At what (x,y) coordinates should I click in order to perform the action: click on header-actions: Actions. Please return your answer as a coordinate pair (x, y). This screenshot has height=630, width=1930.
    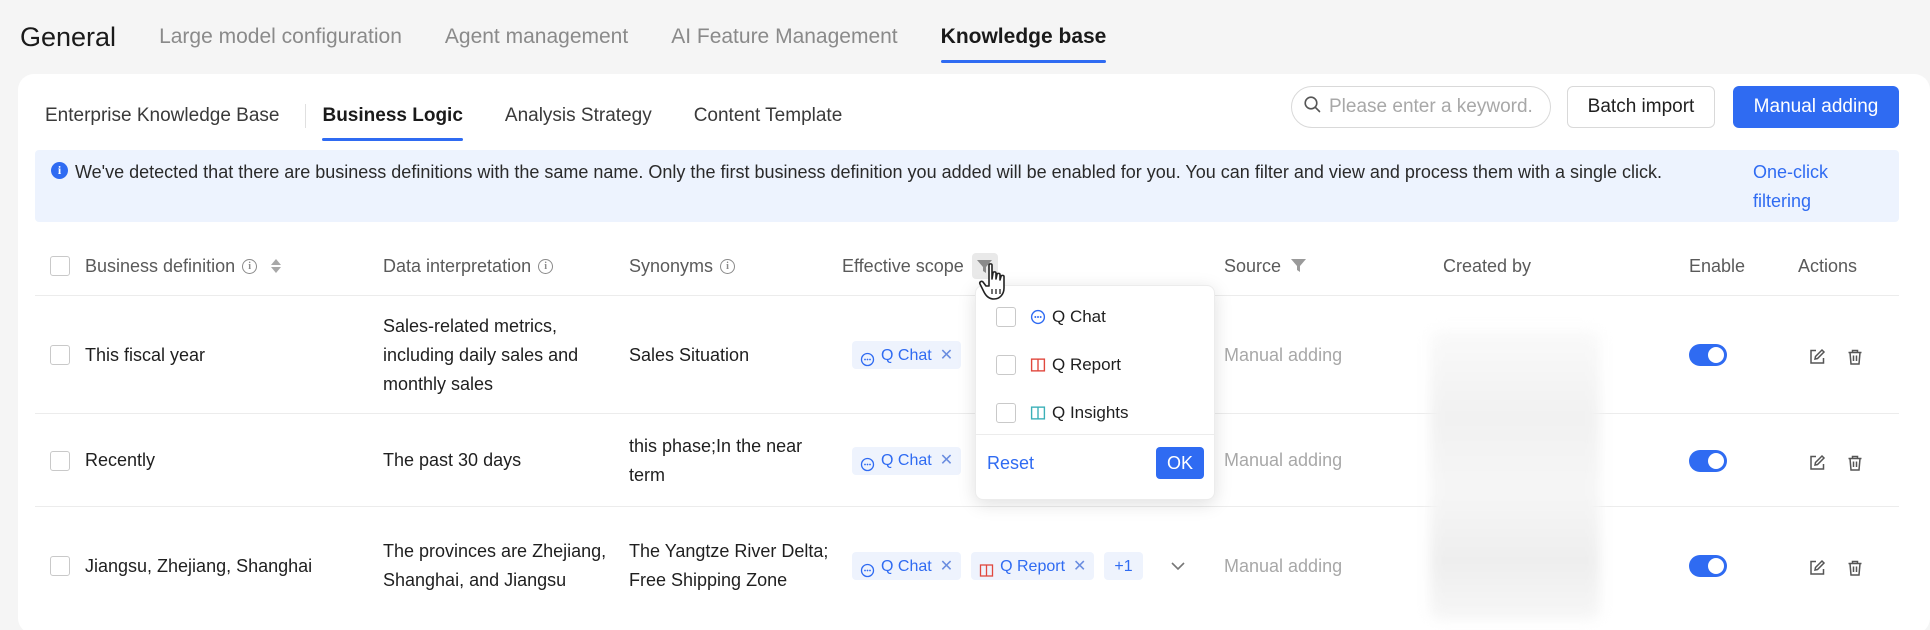
    Looking at the image, I should click on (1828, 265).